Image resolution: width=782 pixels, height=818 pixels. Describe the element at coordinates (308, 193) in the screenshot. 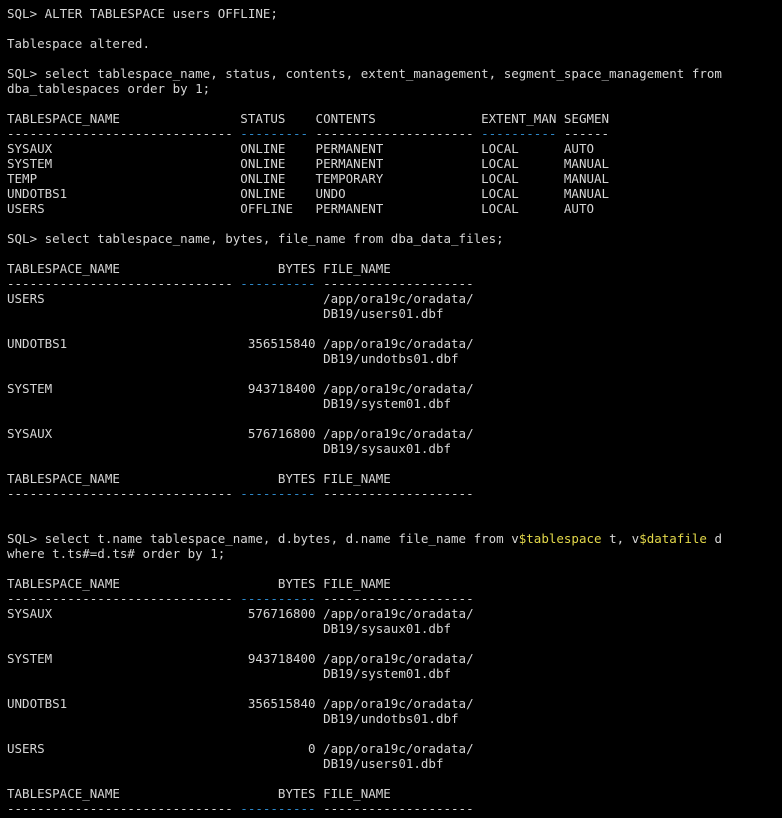

I see `terminal-text: UNDOTBS1 ONLINE UNDO LOCAL MANUAL` at that location.